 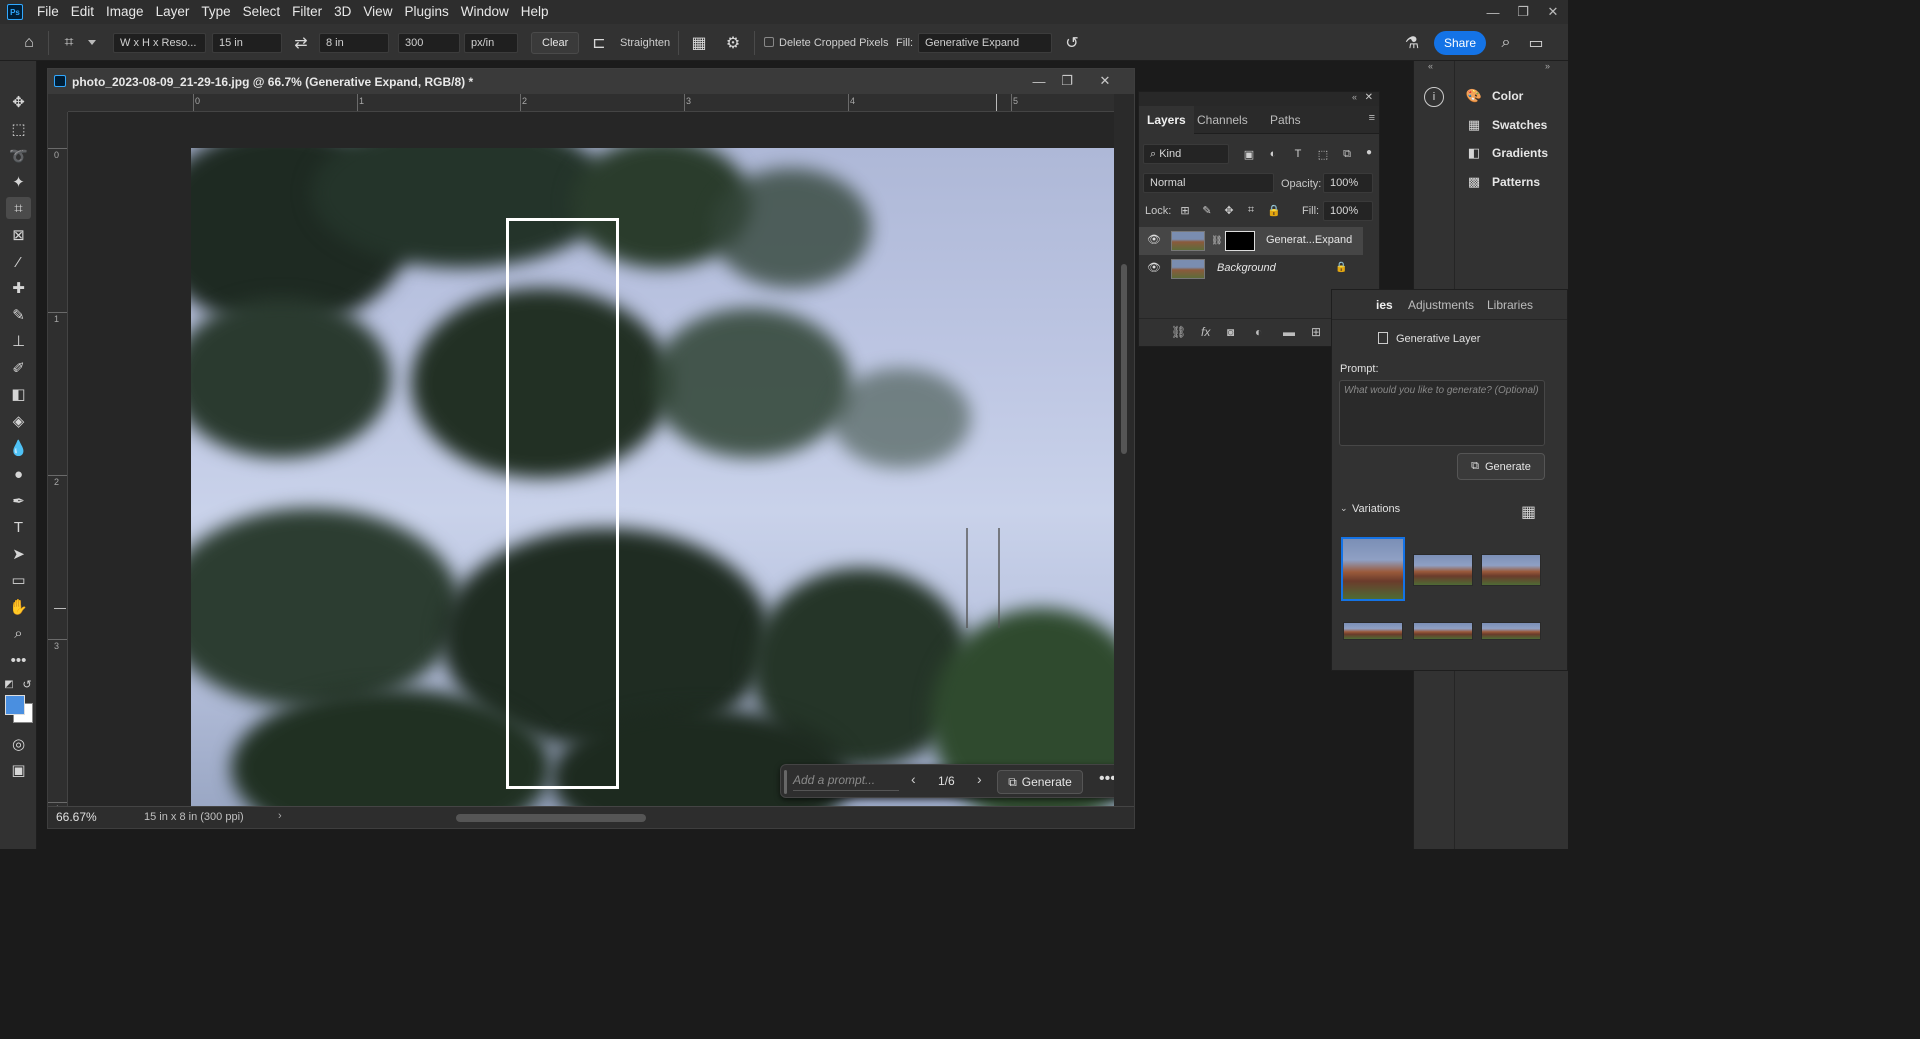 I want to click on filter-toggle-icon: ●, so click(x=1369, y=152).